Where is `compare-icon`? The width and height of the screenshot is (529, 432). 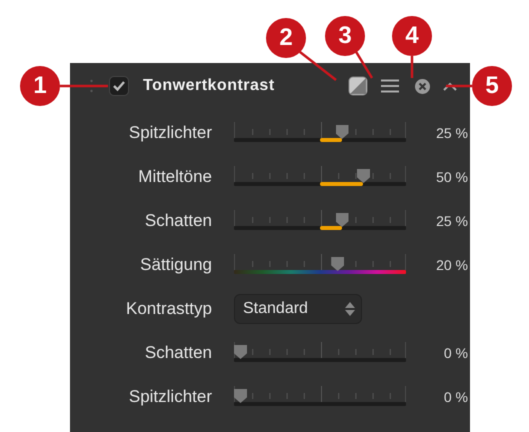 compare-icon is located at coordinates (358, 86).